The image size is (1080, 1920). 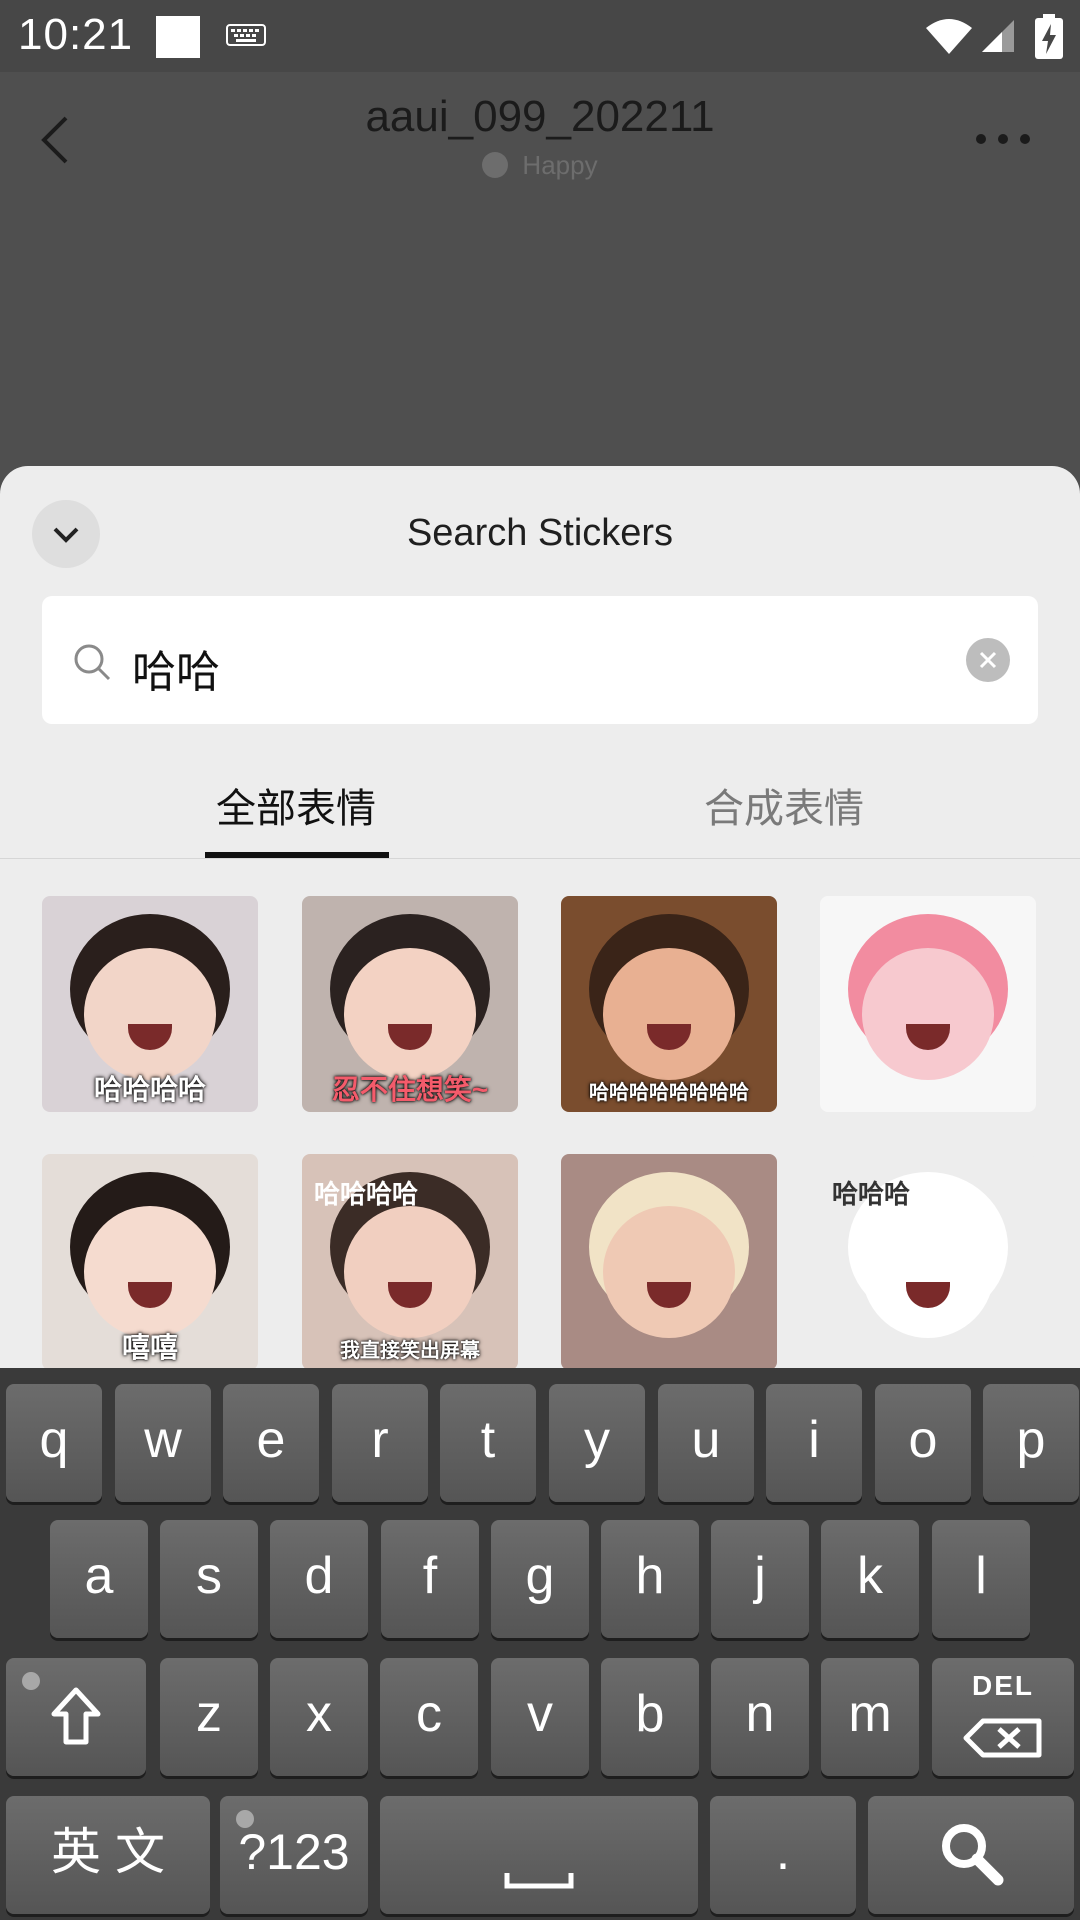 I want to click on status-time: 10:21, so click(x=76, y=34).